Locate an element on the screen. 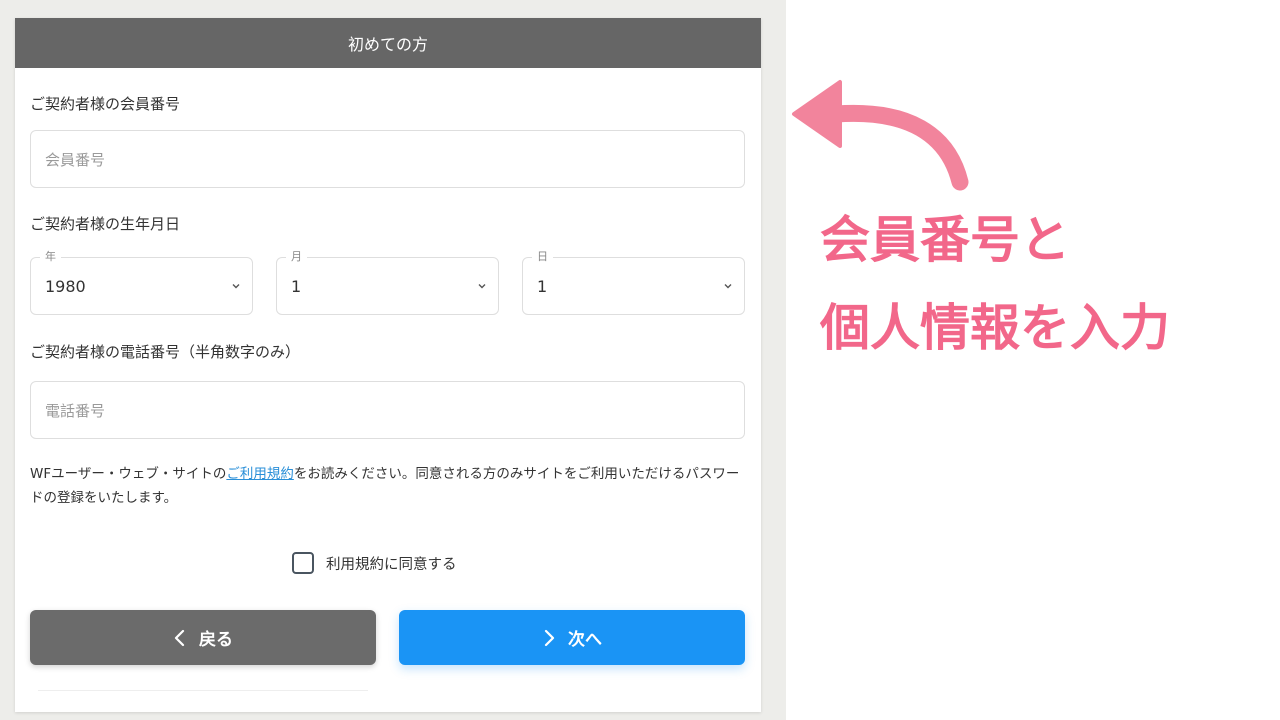  chevron-right-icon is located at coordinates (549, 637).